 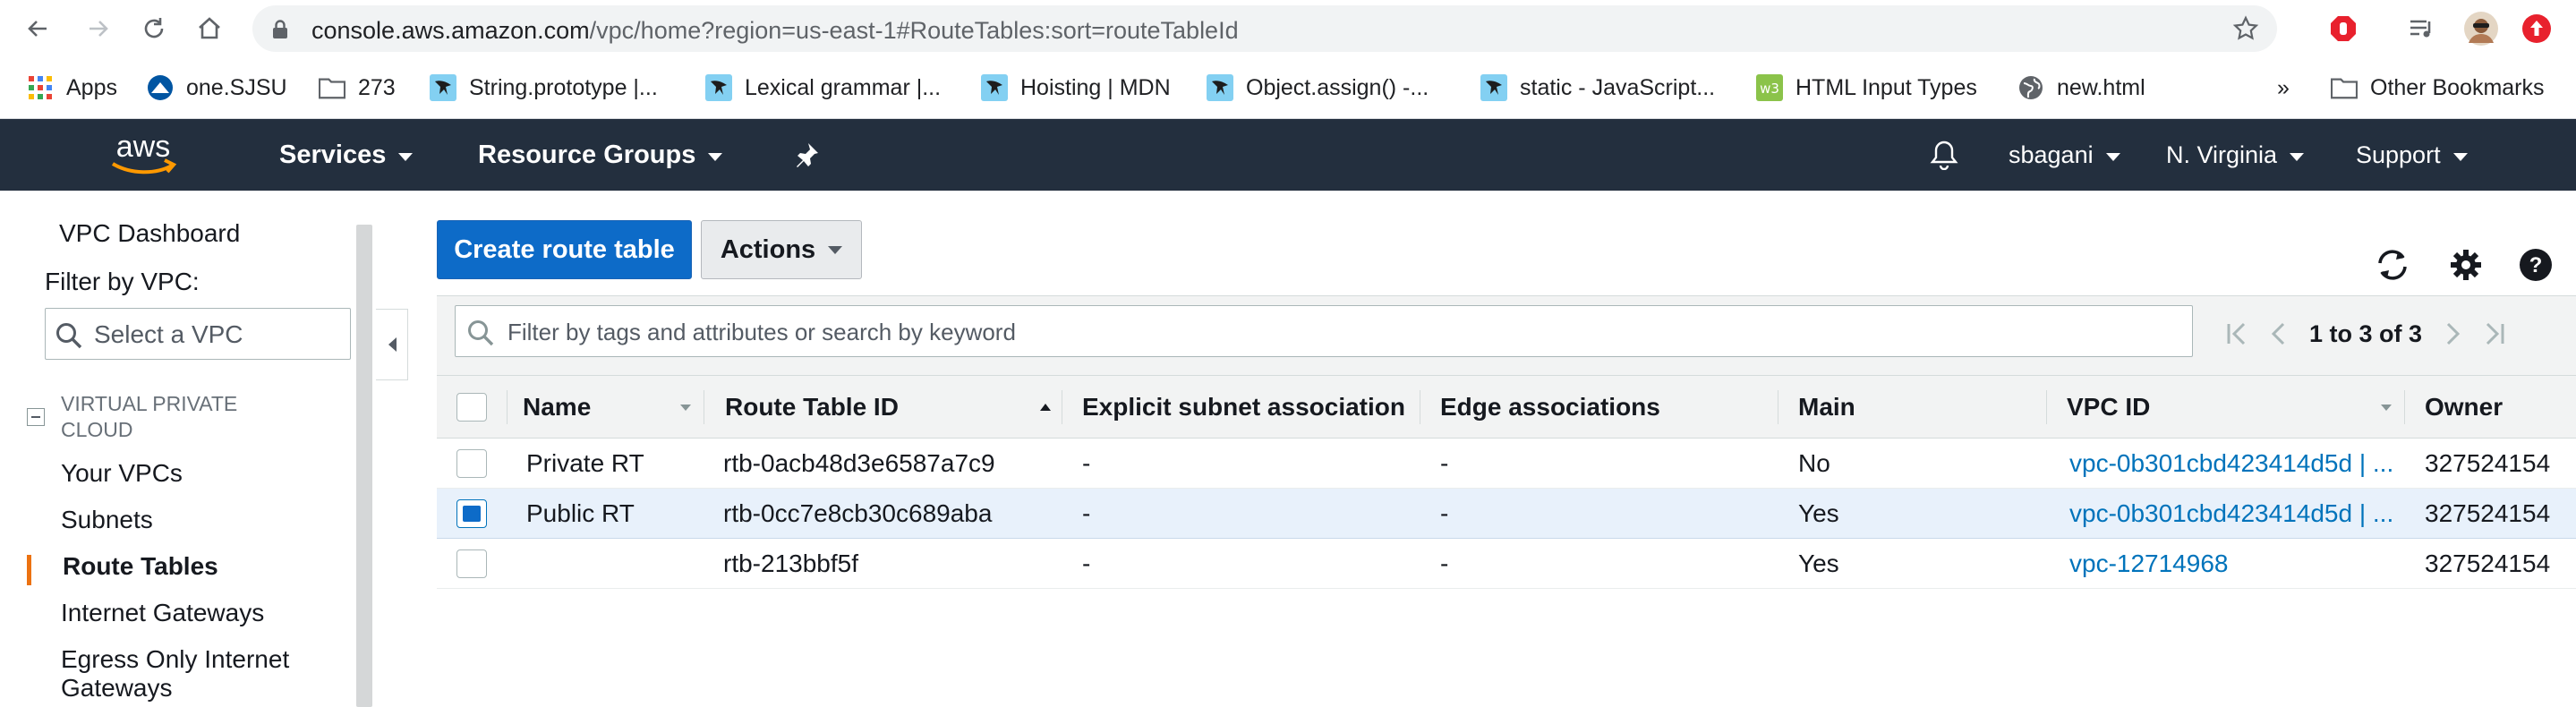 What do you see at coordinates (1919, 407) in the screenshot?
I see `column-header-main: Main` at bounding box center [1919, 407].